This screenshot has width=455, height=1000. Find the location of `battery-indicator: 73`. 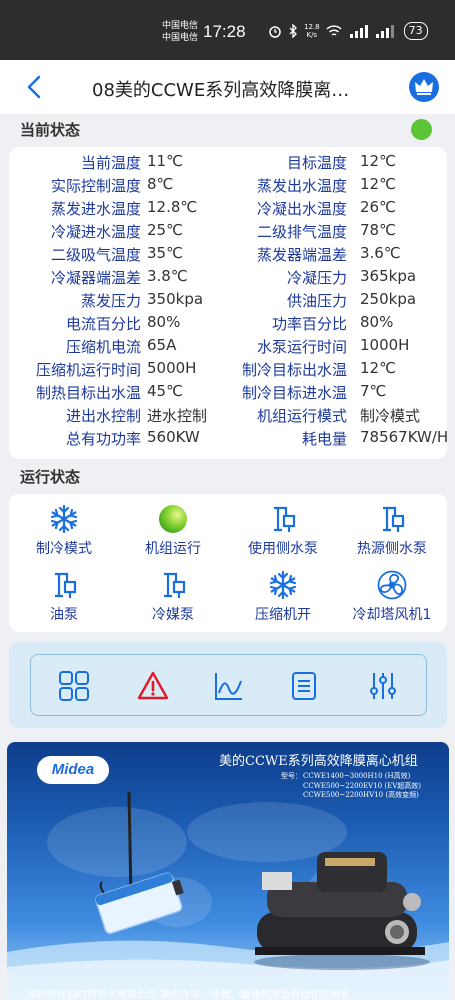

battery-indicator: 73 is located at coordinates (415, 31).